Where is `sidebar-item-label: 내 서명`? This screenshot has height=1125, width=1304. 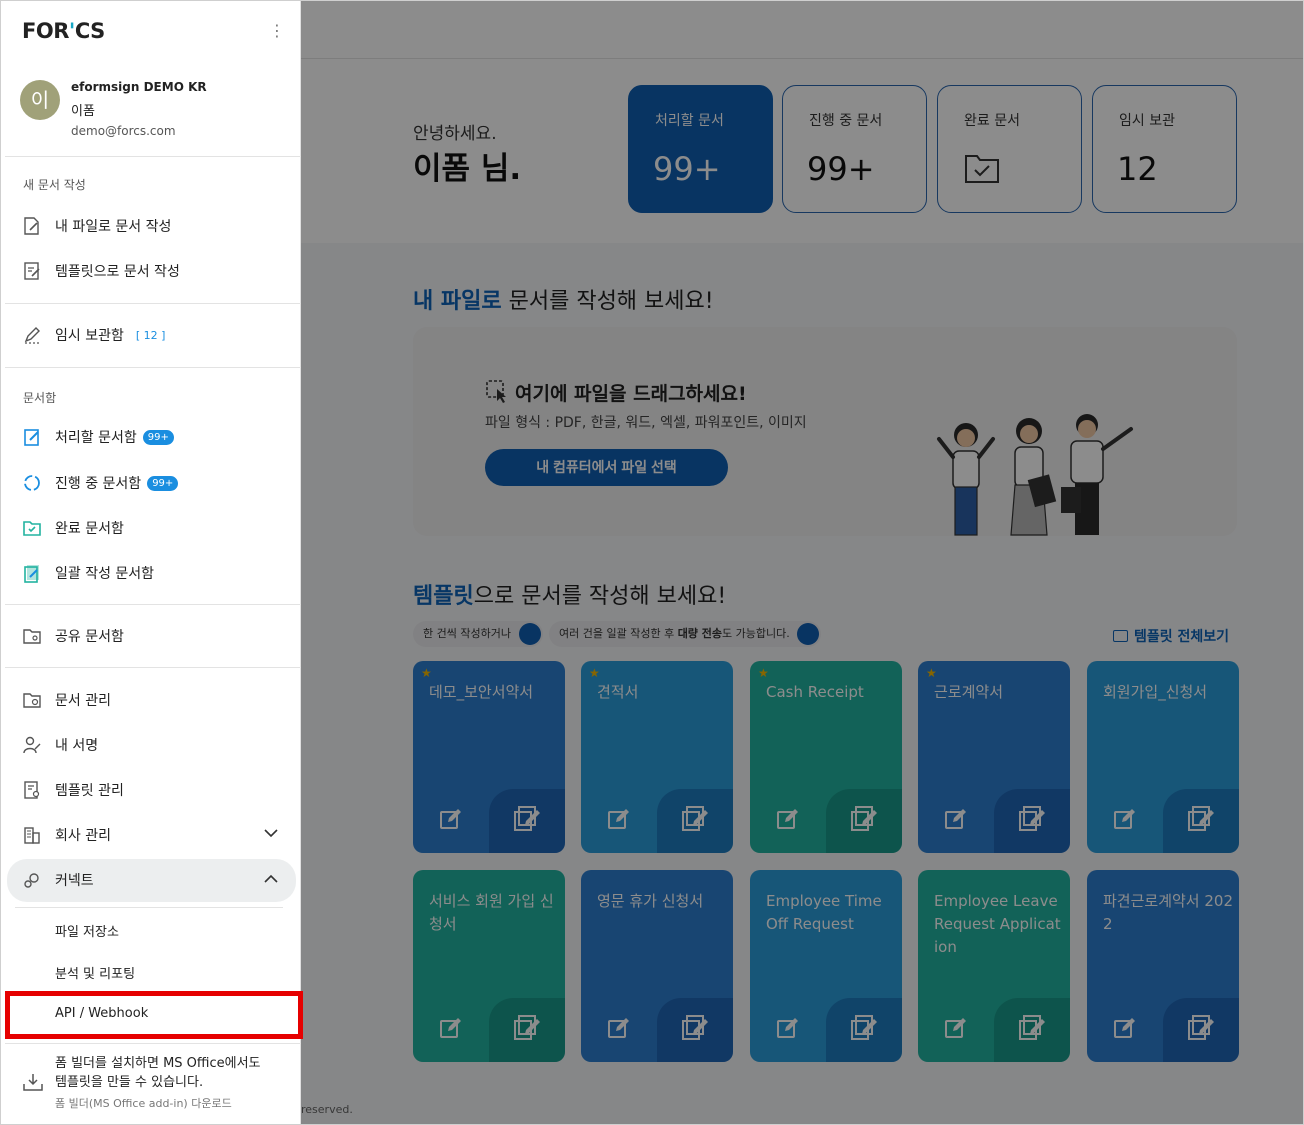
sidebar-item-label: 내 서명 is located at coordinates (77, 746).